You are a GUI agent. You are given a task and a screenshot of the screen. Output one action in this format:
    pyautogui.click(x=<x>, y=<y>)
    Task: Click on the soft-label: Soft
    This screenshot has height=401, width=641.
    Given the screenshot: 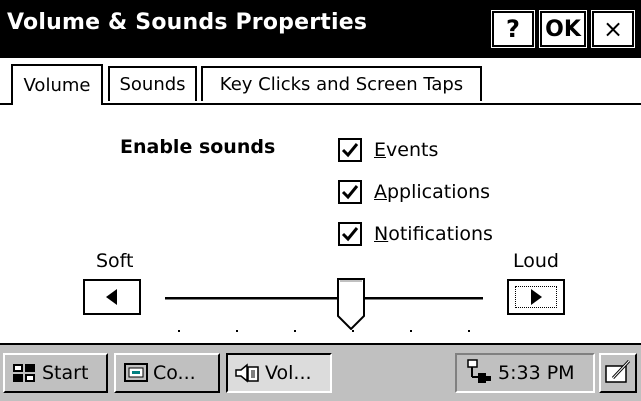 What is the action you would take?
    pyautogui.click(x=115, y=261)
    